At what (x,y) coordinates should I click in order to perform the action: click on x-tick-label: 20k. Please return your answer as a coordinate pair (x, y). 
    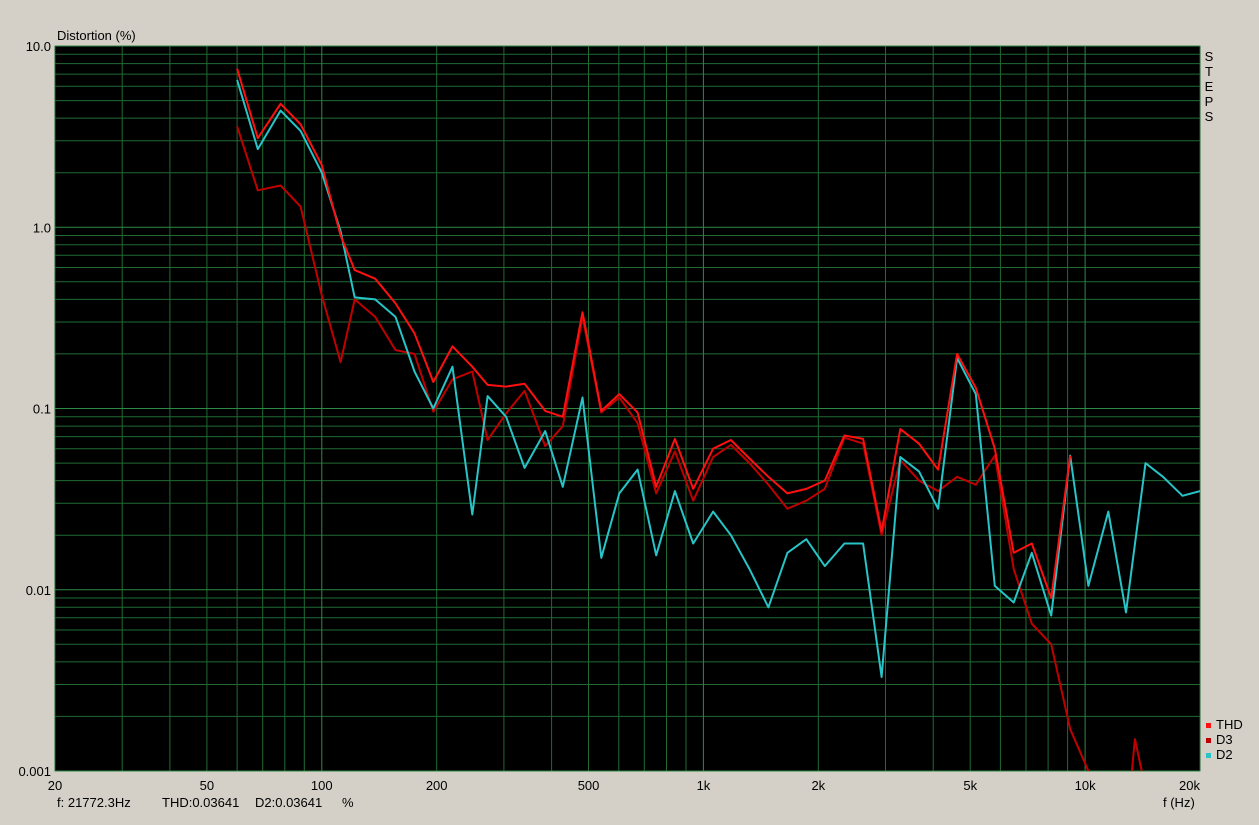
    Looking at the image, I should click on (1189, 785).